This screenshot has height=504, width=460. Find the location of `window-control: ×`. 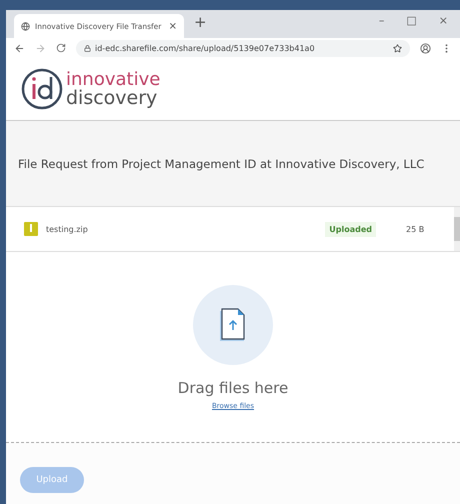

window-control: × is located at coordinates (443, 20).